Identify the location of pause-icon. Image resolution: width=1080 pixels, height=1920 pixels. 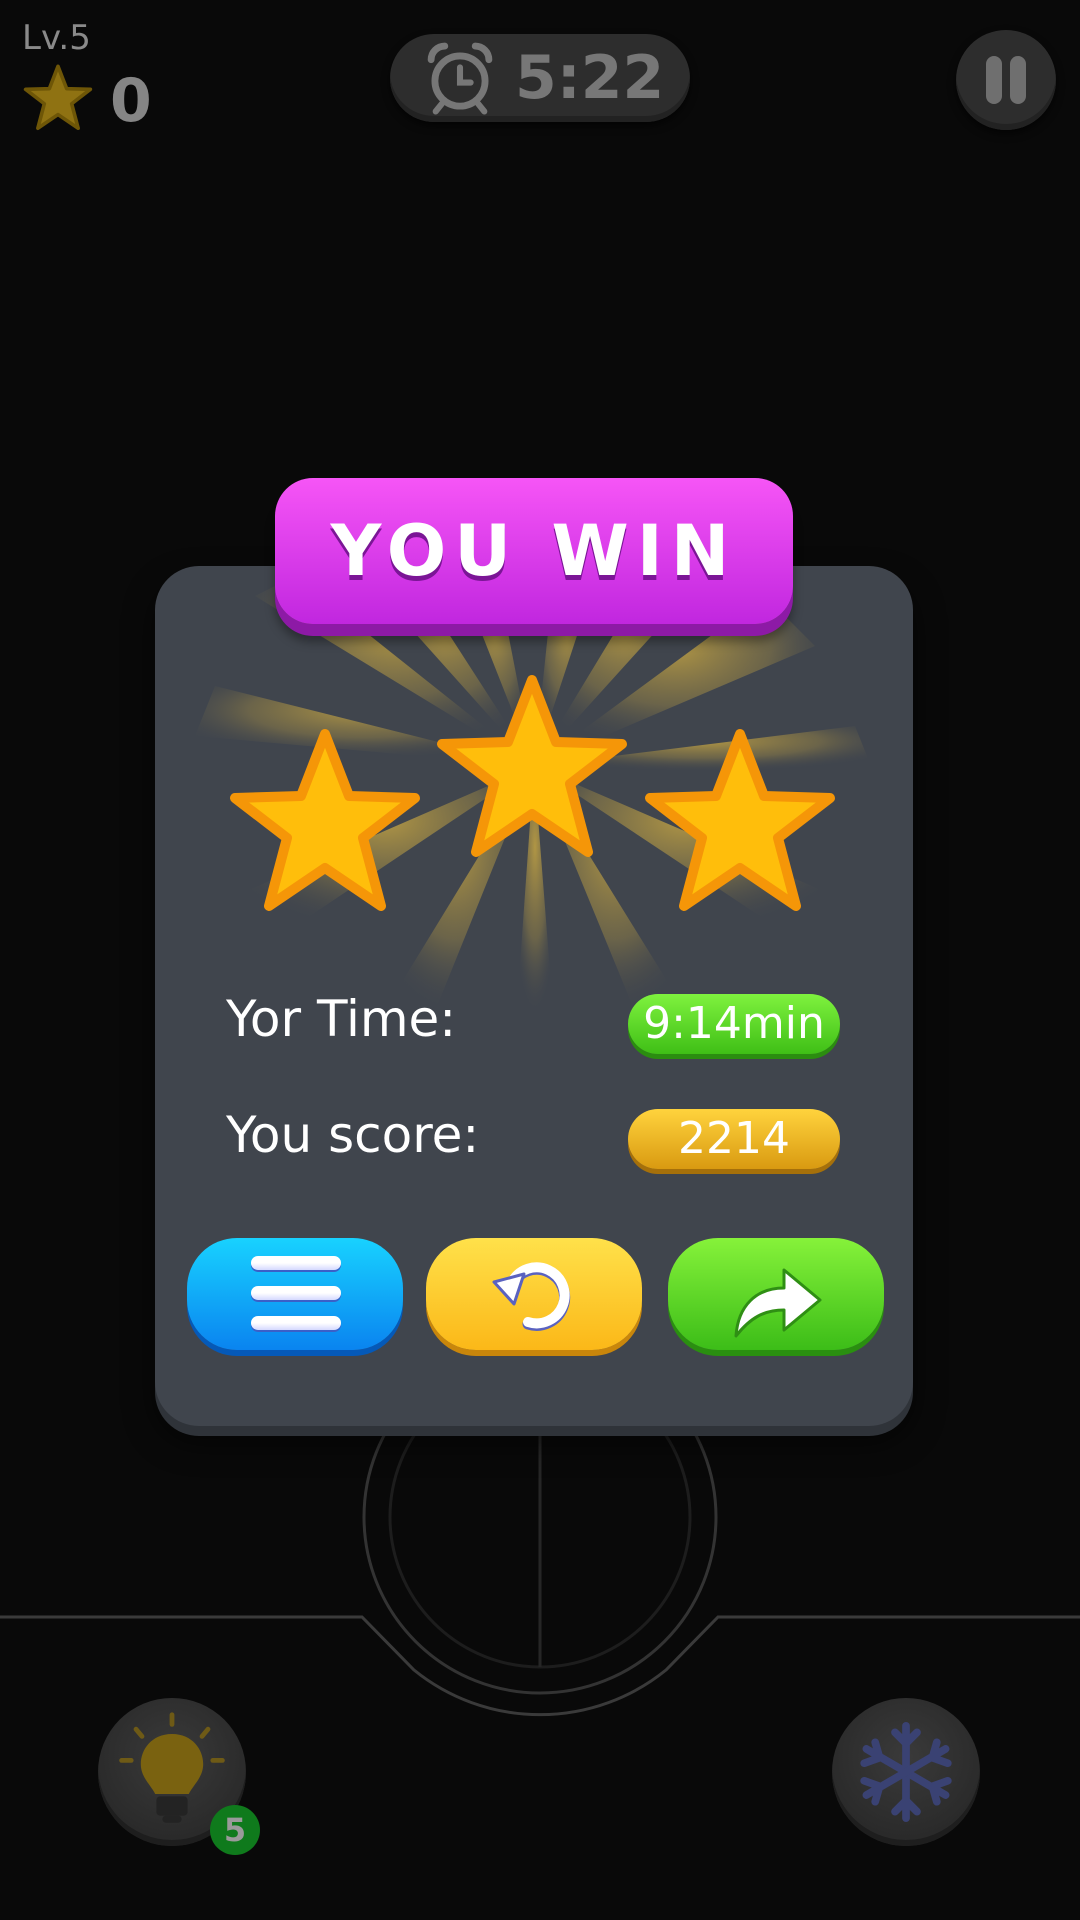
(994, 80).